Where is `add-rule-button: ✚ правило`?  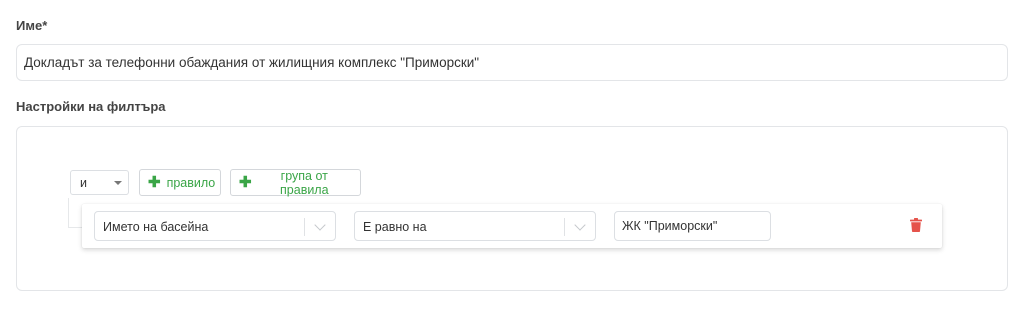
add-rule-button: ✚ правило is located at coordinates (180, 182).